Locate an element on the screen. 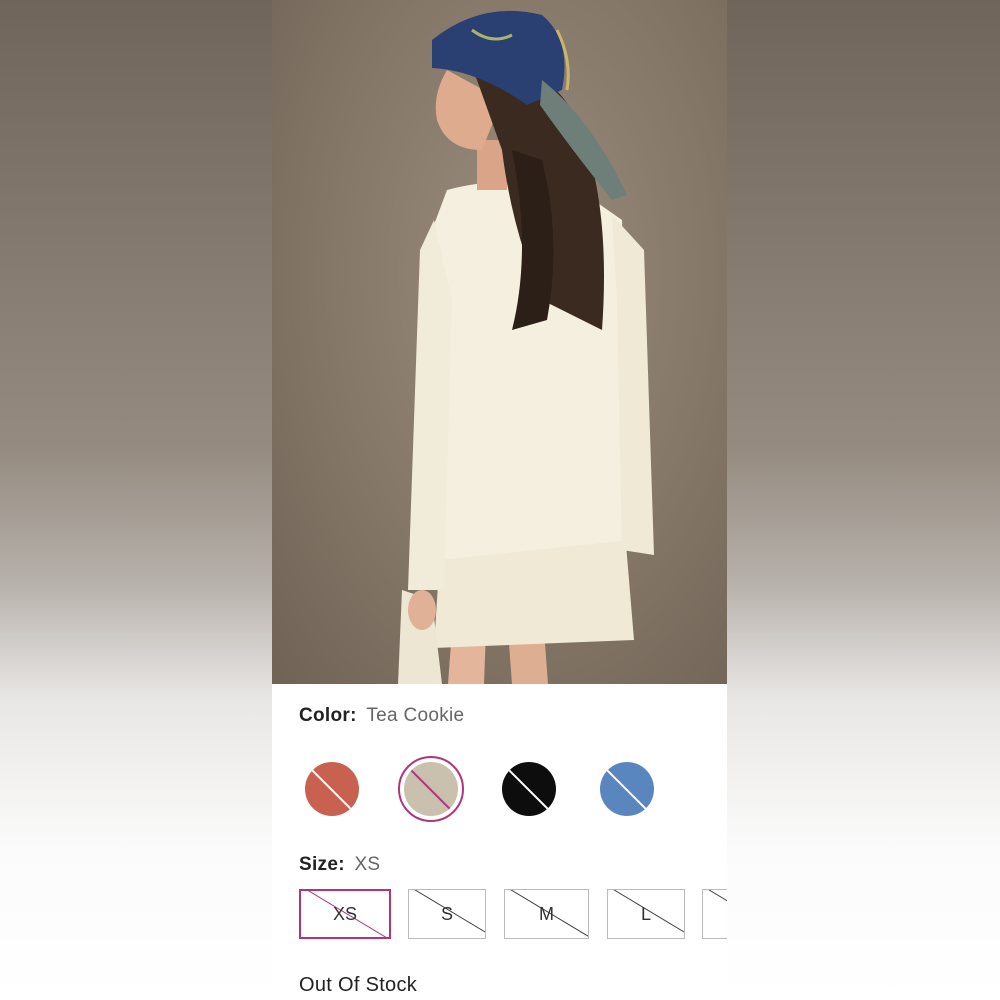  size-option-xs: XS is located at coordinates (345, 914).